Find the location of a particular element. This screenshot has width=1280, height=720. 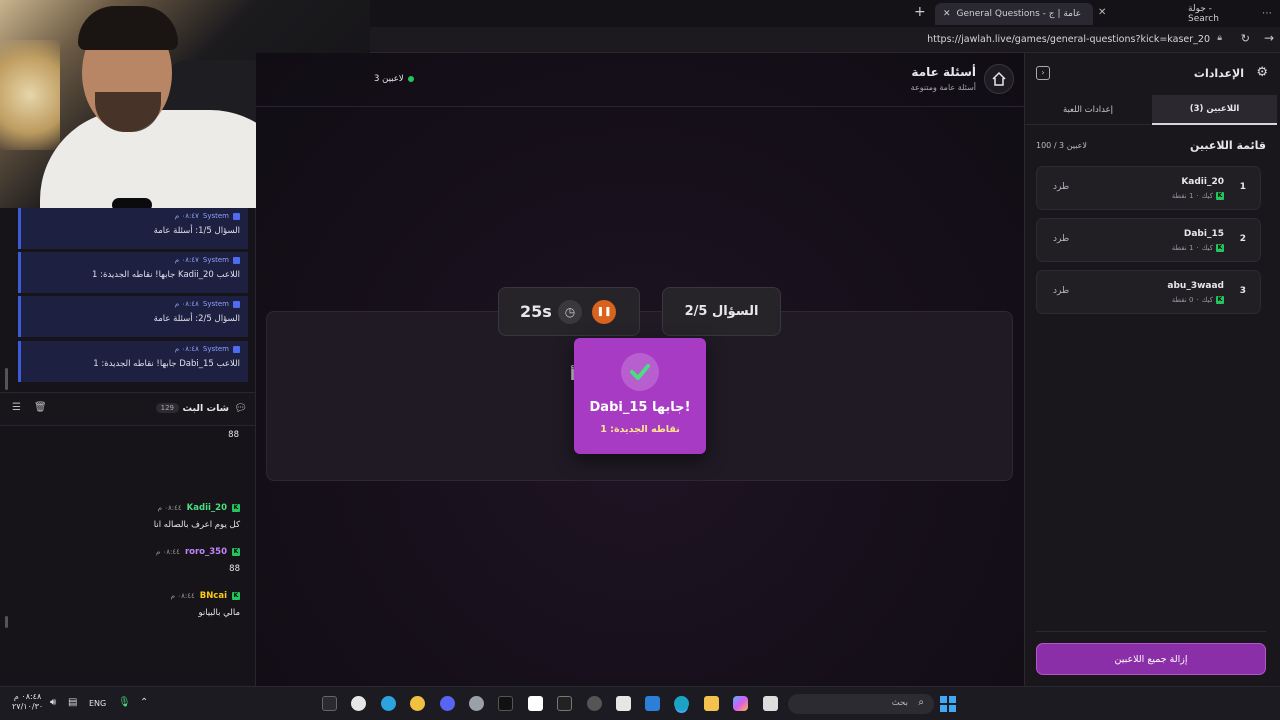

obs-icon is located at coordinates (594, 703).